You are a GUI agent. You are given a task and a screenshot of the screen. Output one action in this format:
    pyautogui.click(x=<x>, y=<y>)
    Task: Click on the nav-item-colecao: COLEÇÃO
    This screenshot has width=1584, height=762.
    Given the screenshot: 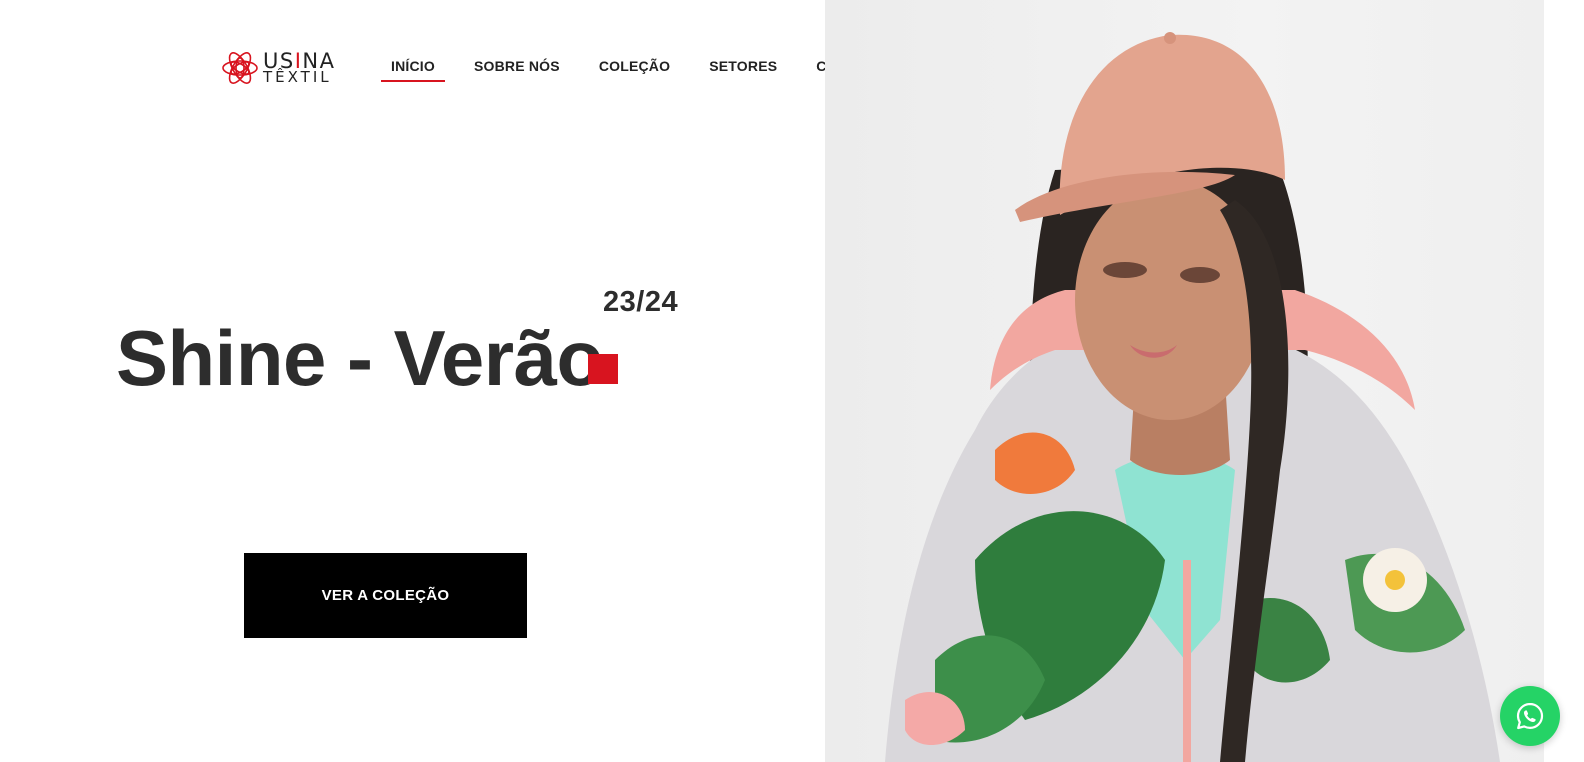 What is the action you would take?
    pyautogui.click(x=634, y=68)
    